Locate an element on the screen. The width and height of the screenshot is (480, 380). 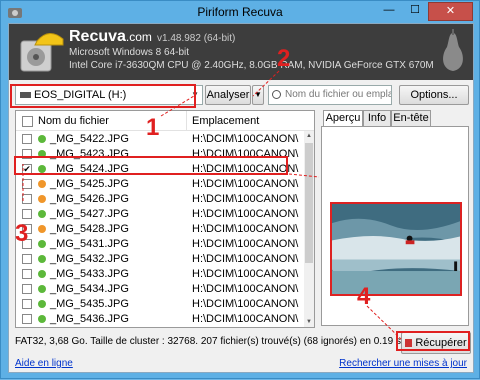
piriform-pear-icon is located at coordinates (453, 50).